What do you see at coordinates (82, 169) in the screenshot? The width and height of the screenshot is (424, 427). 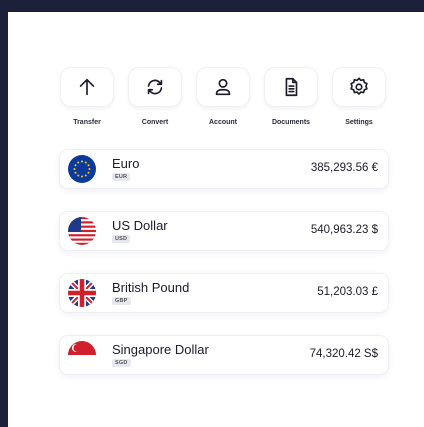 I see `eu-flag-icon` at bounding box center [82, 169].